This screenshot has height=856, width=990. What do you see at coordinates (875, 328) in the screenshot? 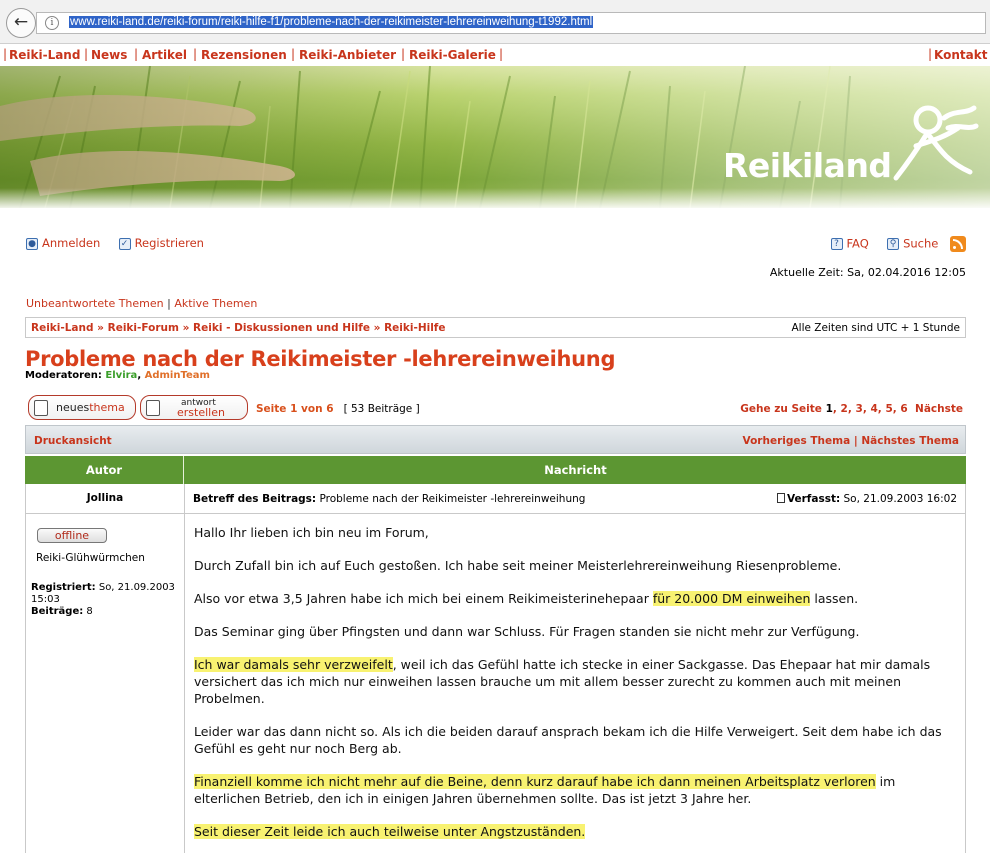
I see `timezone-note: Alle Zeiten sind UTC + 1 Stunde` at bounding box center [875, 328].